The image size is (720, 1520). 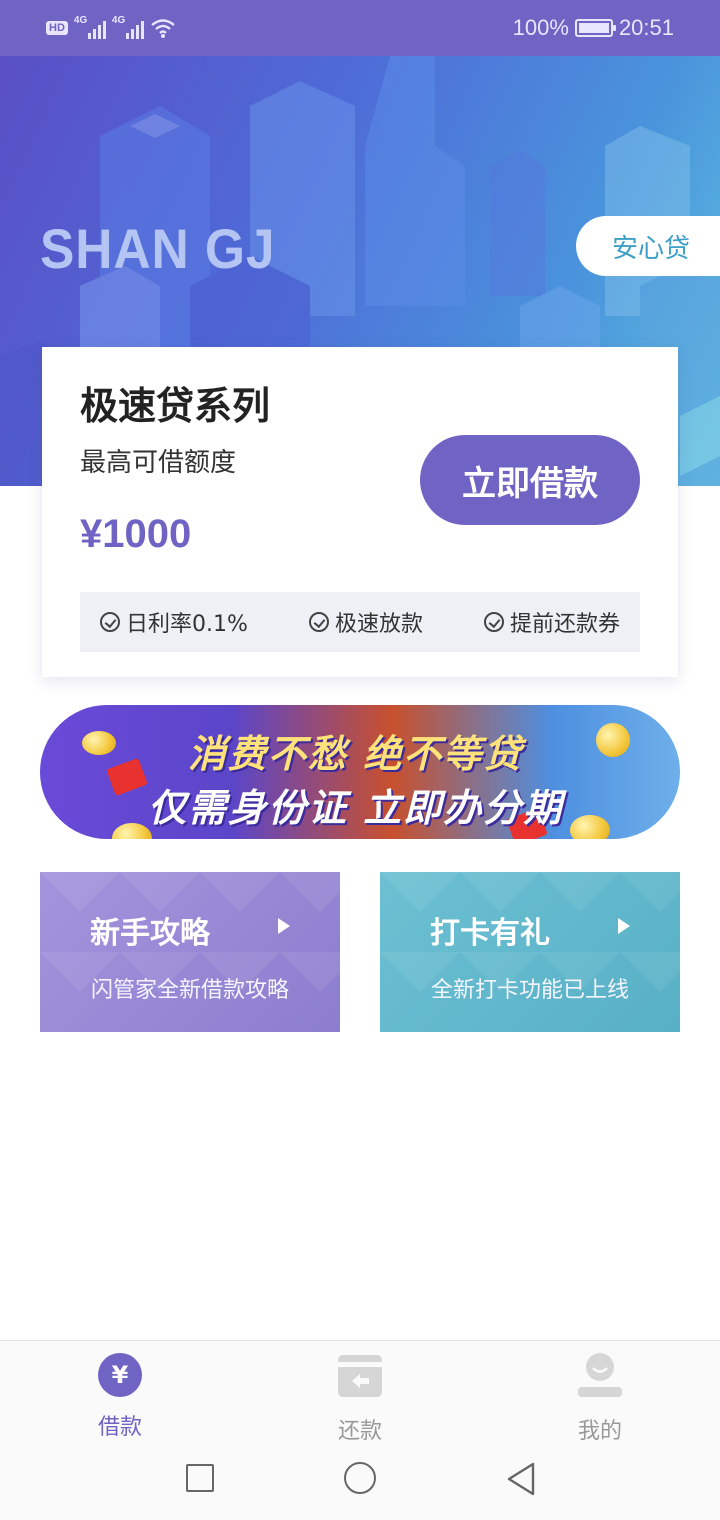 I want to click on feature-strip: 日利率0.1% 极速放款 提前还款券, so click(x=360, y=622).